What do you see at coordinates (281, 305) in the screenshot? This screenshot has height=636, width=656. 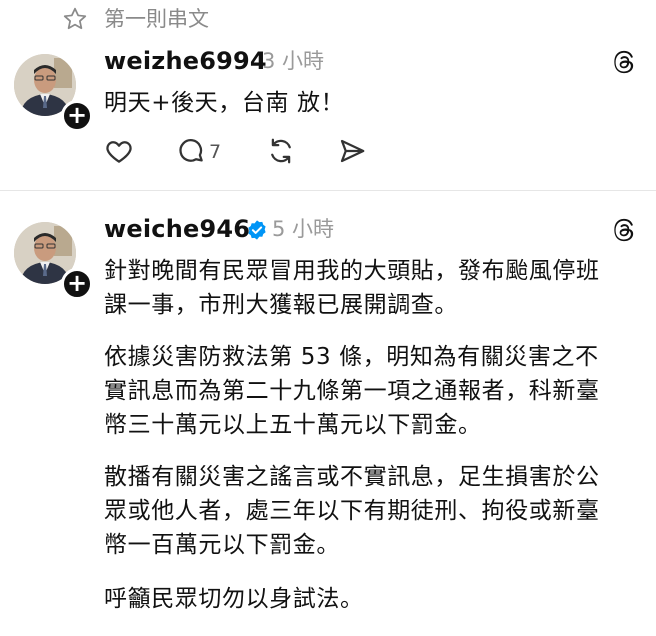 I see `post-text-line: 課一事，市刑大獲報已展開調查。` at bounding box center [281, 305].